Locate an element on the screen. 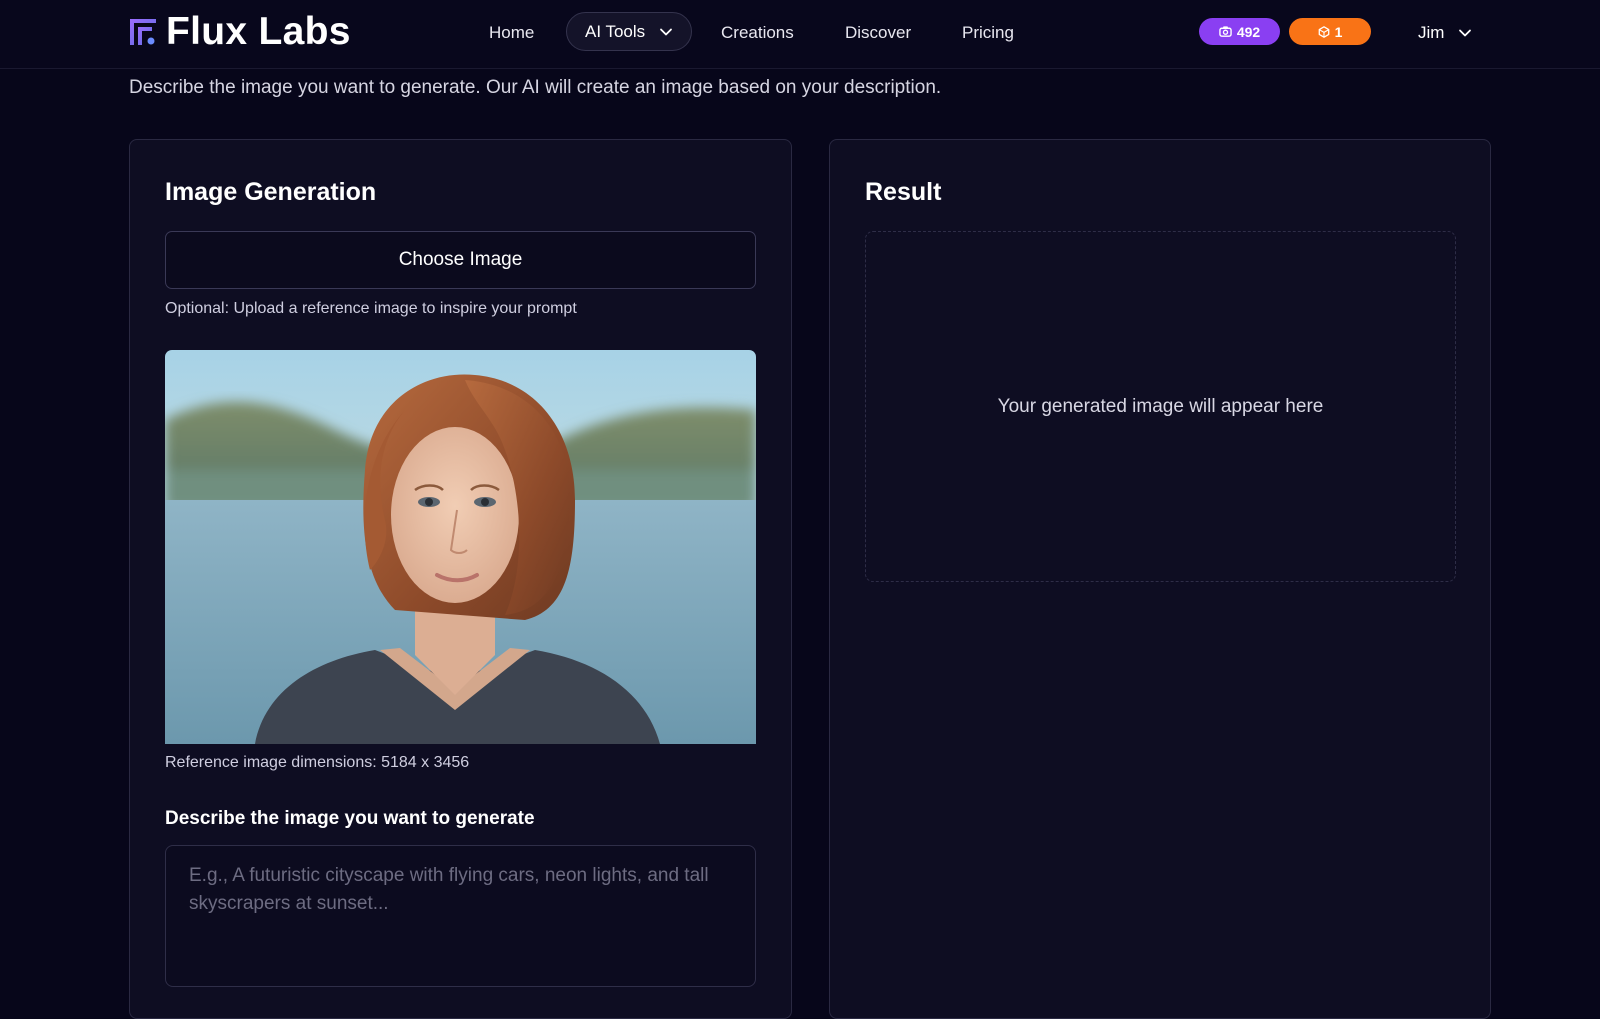 This screenshot has width=1600, height=1019. result-placeholder-box: Your generated image will appear here is located at coordinates (1160, 406).